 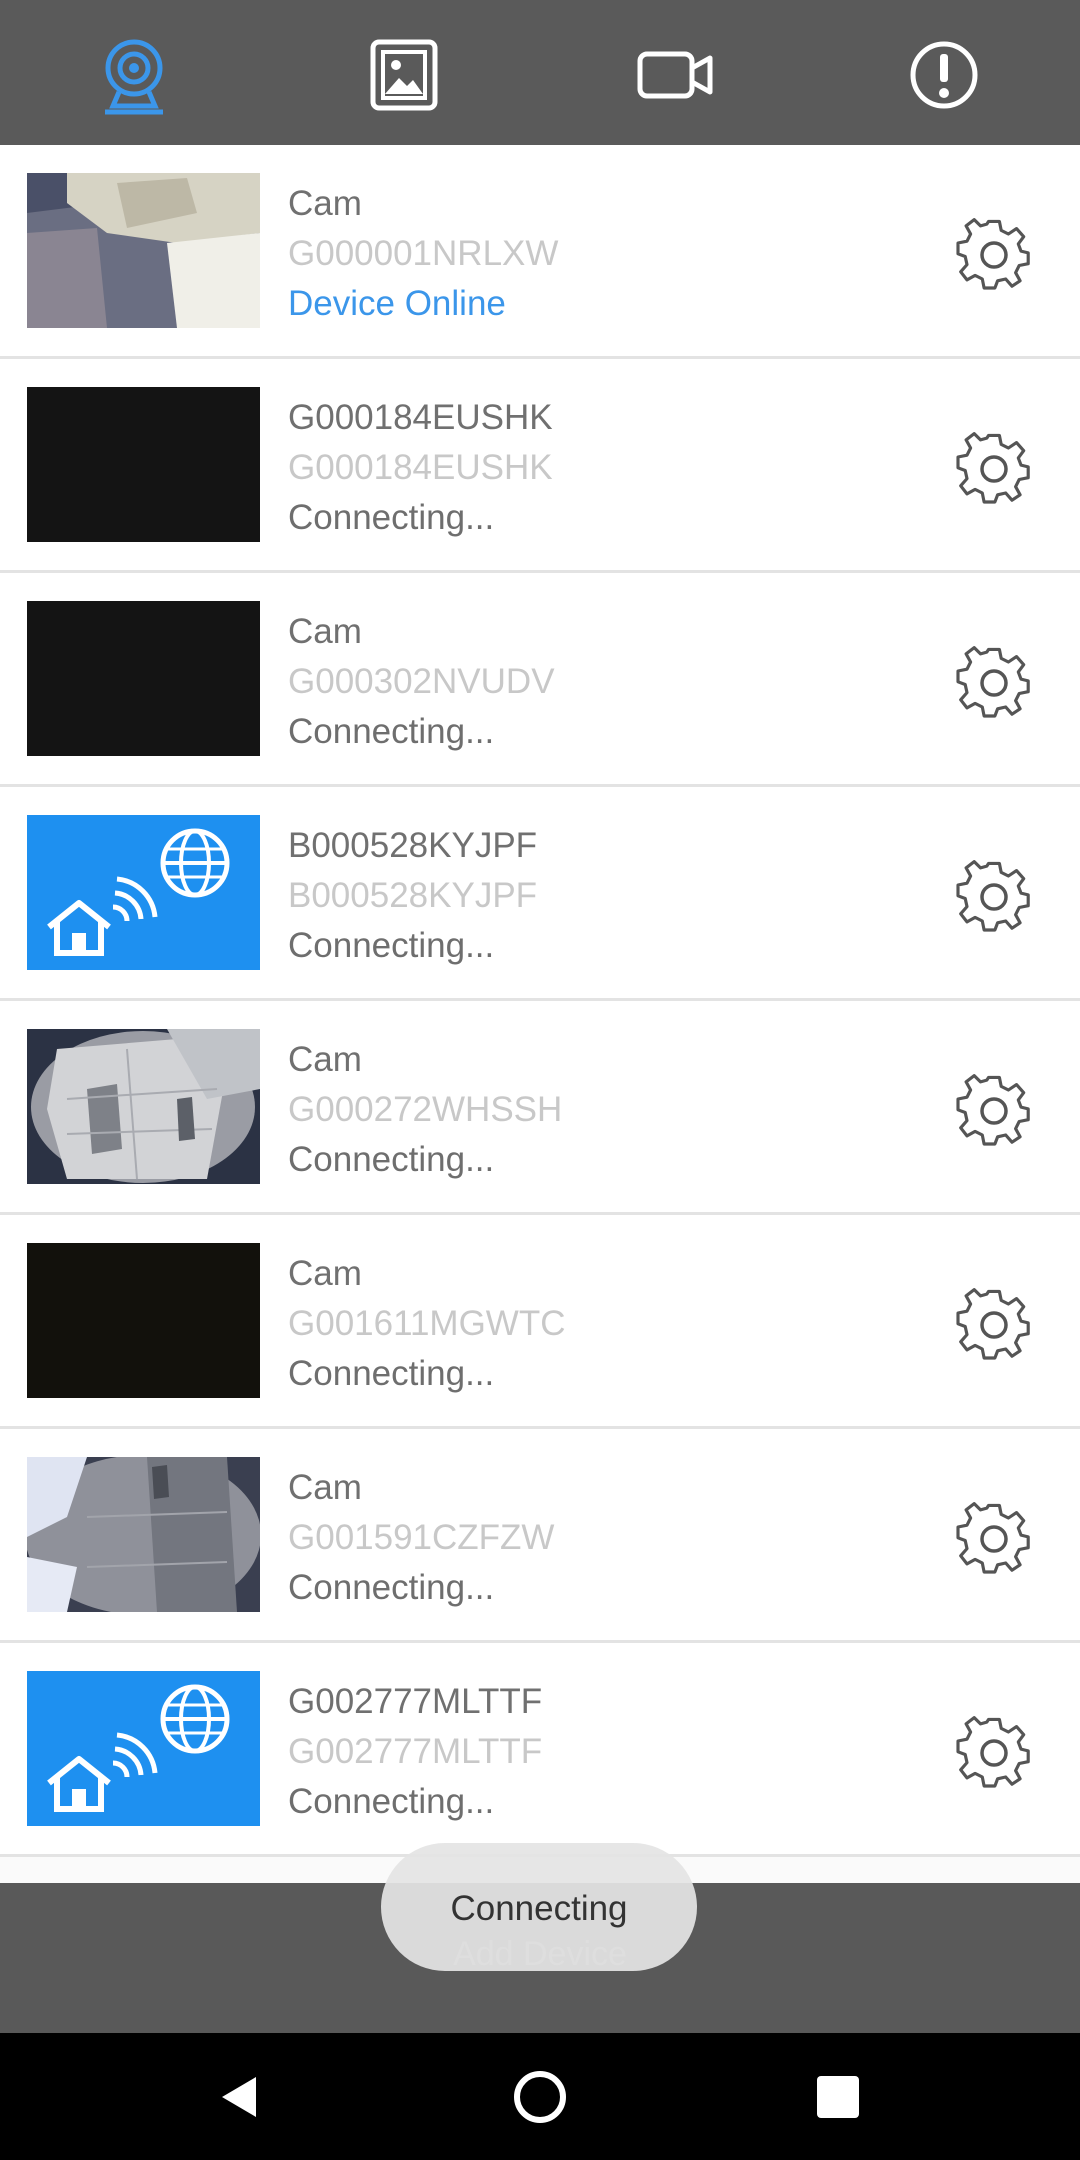 I want to click on tab-devices, so click(x=134, y=75).